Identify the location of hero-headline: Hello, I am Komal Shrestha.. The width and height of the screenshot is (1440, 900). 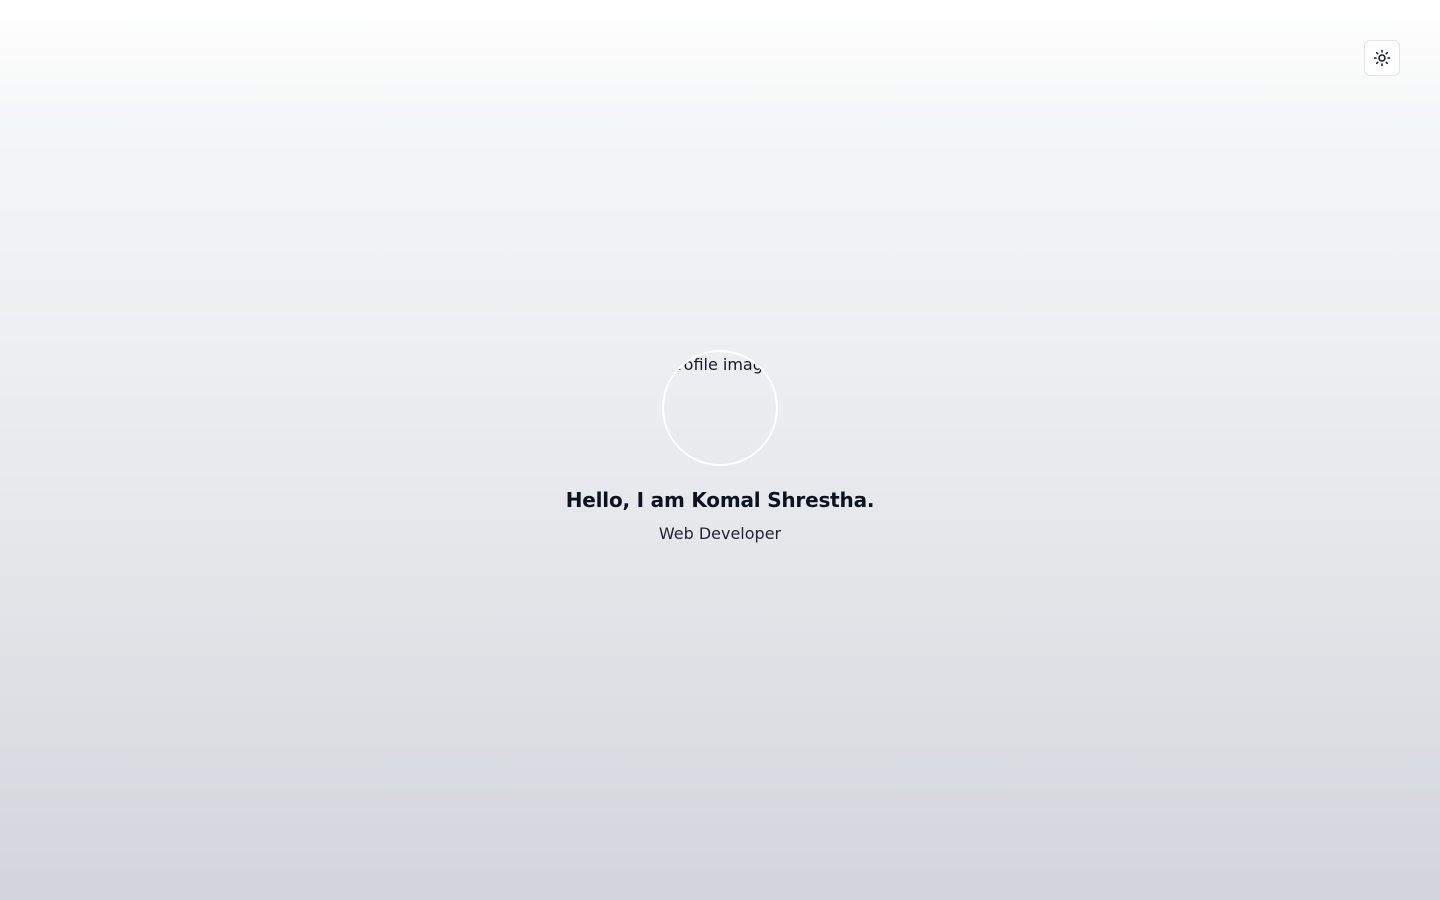
(720, 500).